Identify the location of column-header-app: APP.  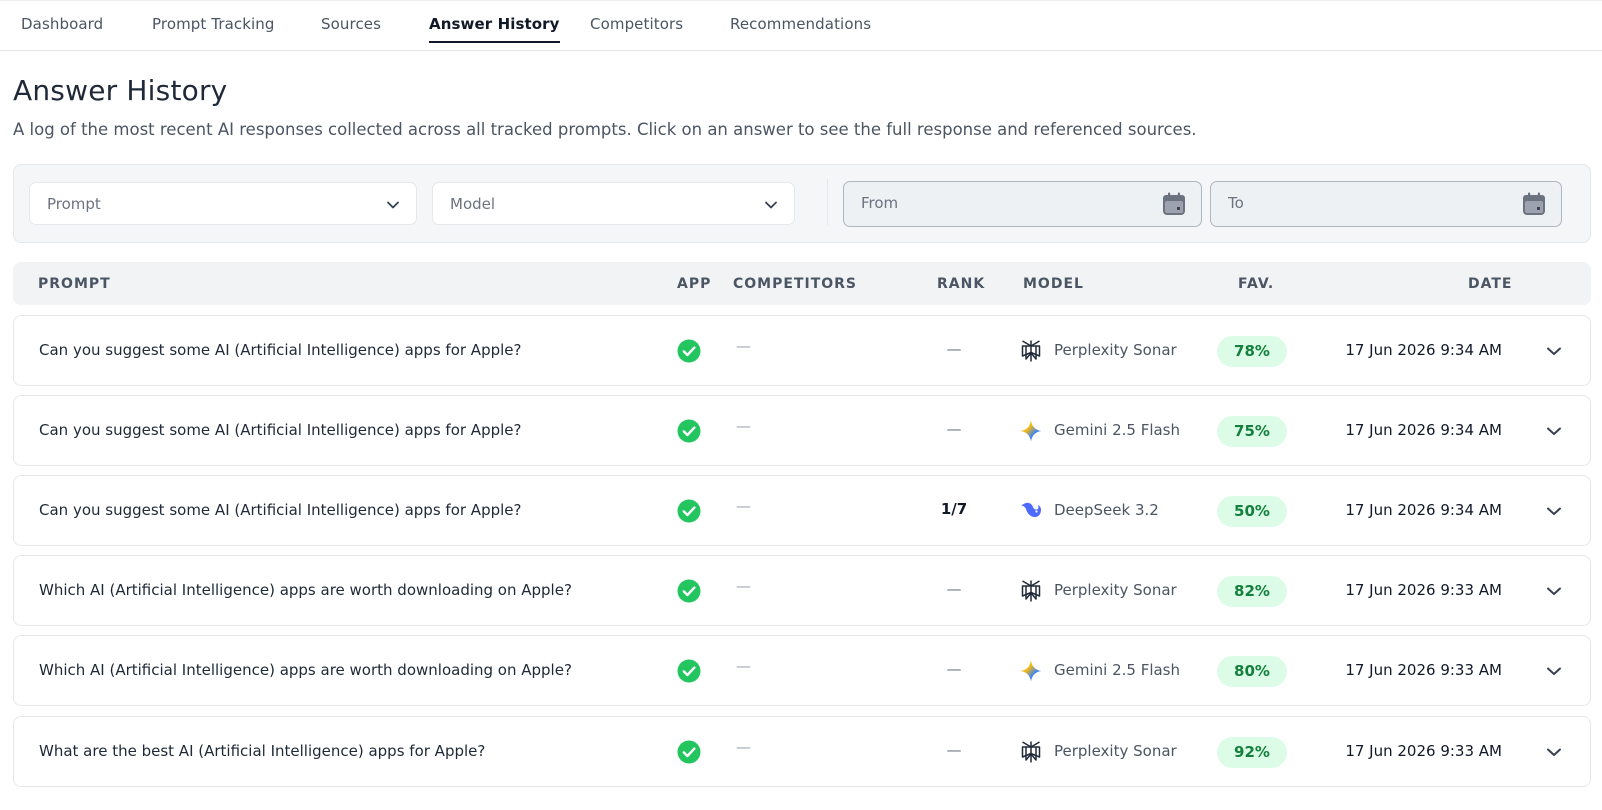
(694, 284).